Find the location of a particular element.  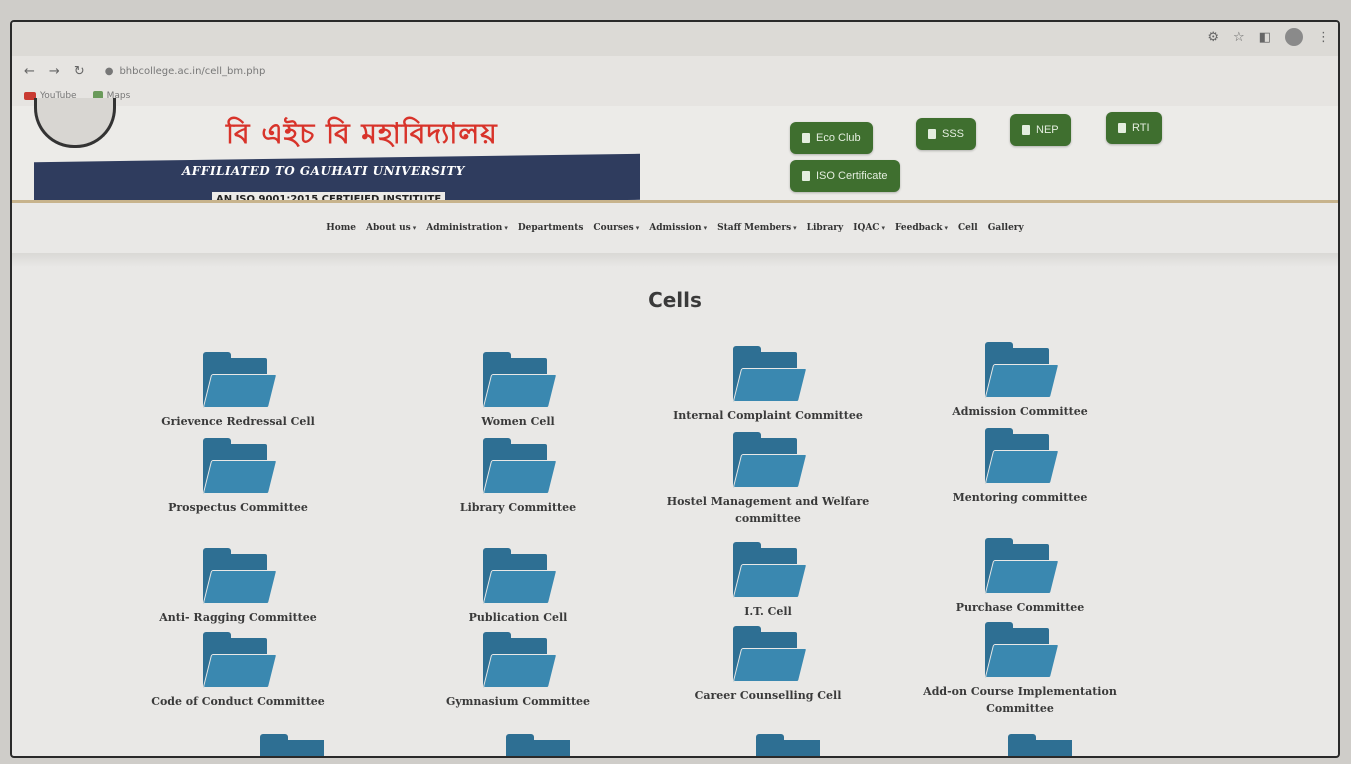

cell-link: I.T. Cell is located at coordinates (768, 581).